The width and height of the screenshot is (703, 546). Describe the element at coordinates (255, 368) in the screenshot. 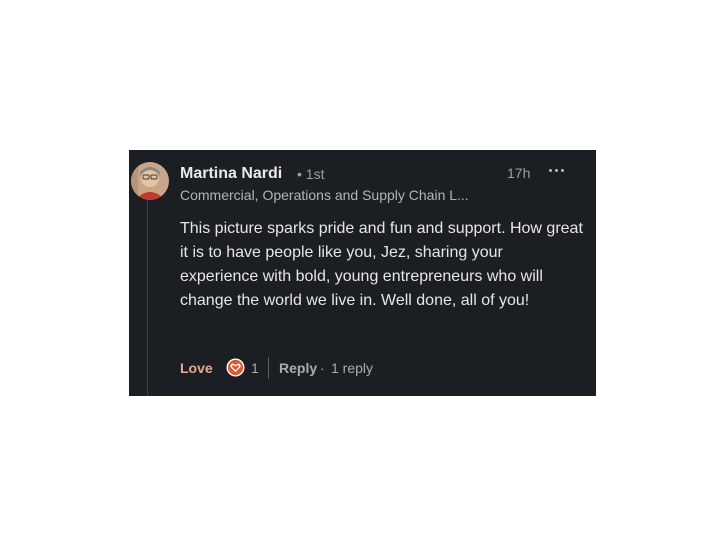

I see `reaction-count: 1` at that location.